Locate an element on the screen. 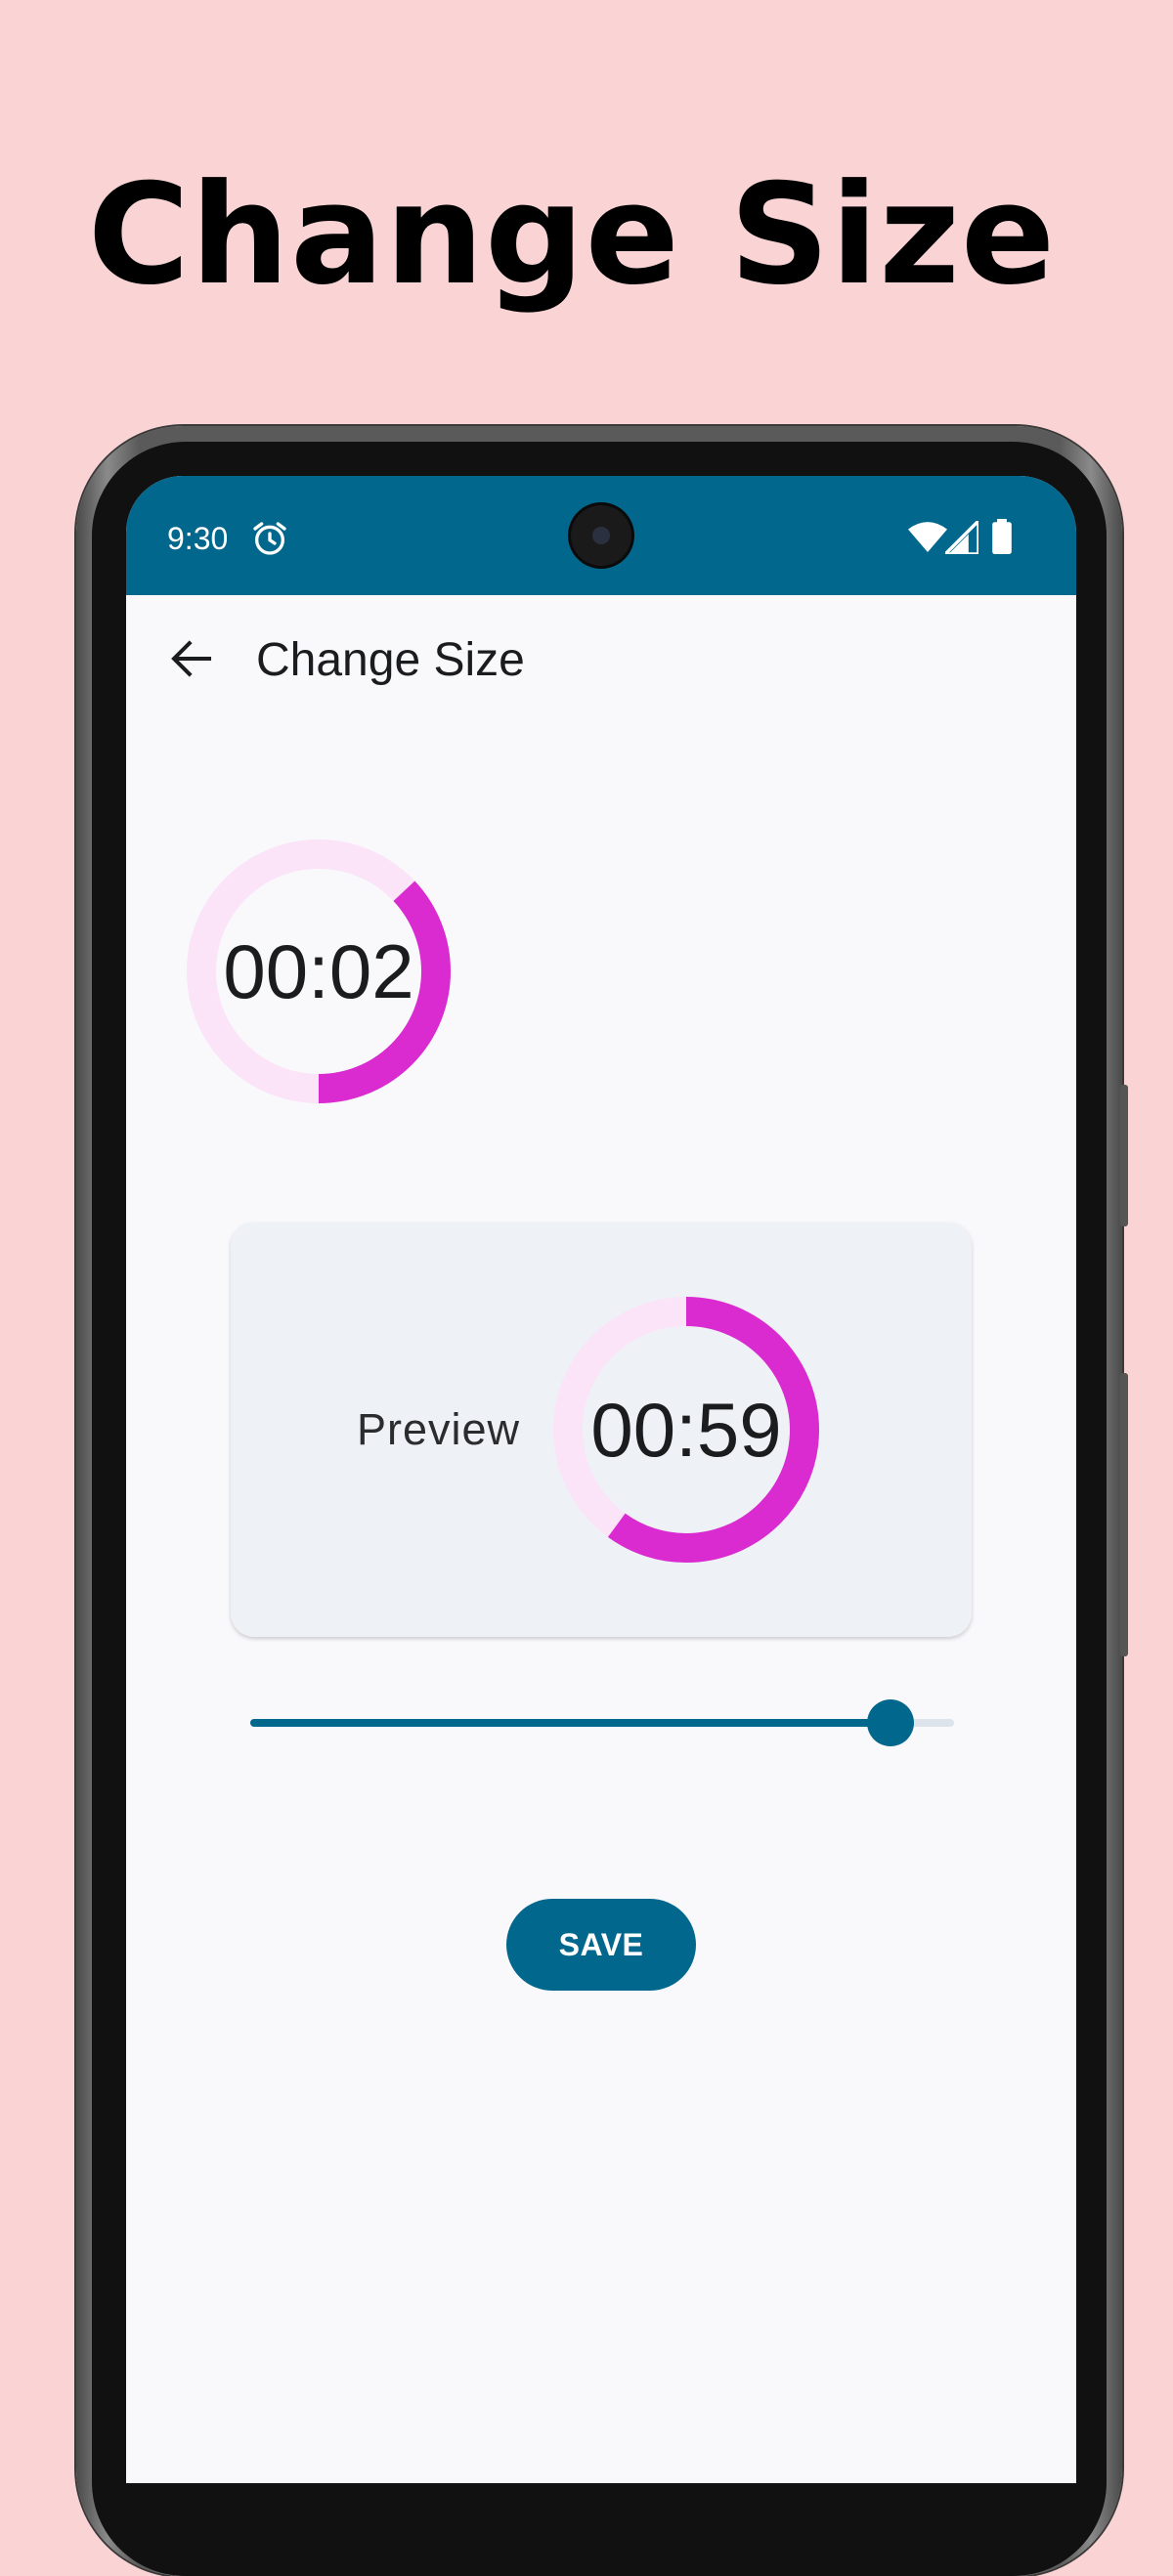 This screenshot has height=2576, width=1173. slider-track-active is located at coordinates (571, 1723).